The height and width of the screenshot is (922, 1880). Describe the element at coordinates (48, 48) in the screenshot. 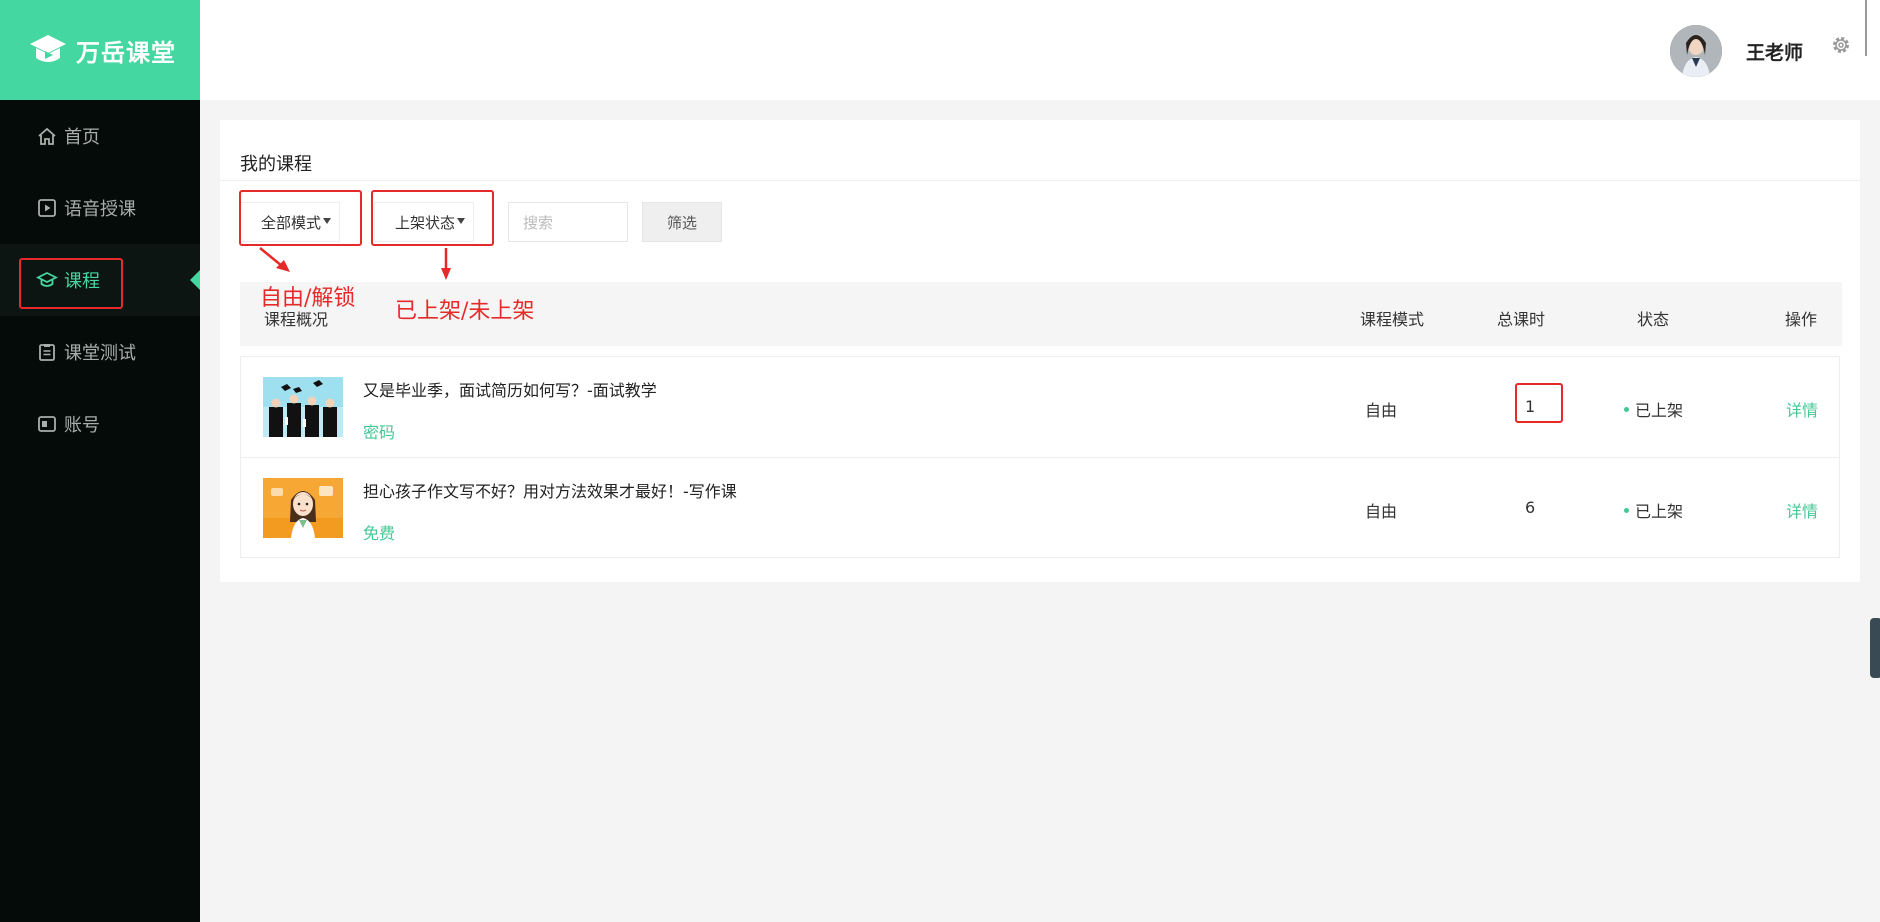

I see `logo-icon` at that location.